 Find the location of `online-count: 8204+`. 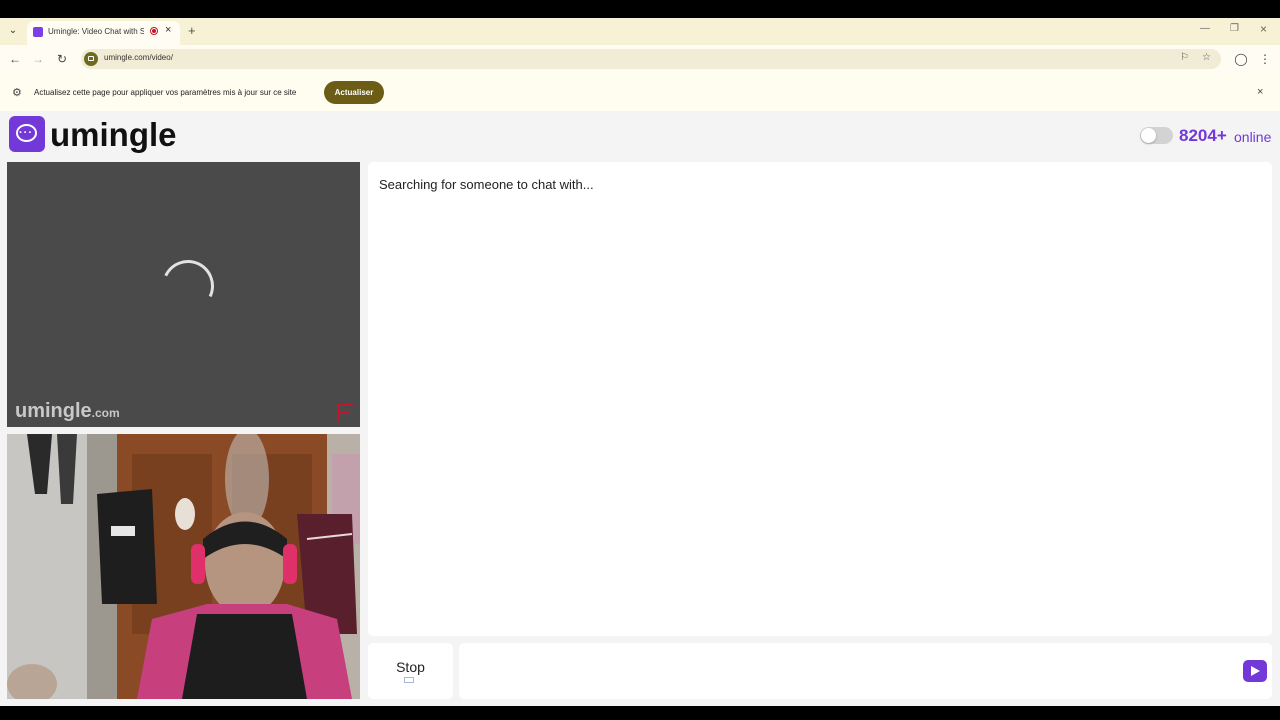

online-count: 8204+ is located at coordinates (1203, 135).